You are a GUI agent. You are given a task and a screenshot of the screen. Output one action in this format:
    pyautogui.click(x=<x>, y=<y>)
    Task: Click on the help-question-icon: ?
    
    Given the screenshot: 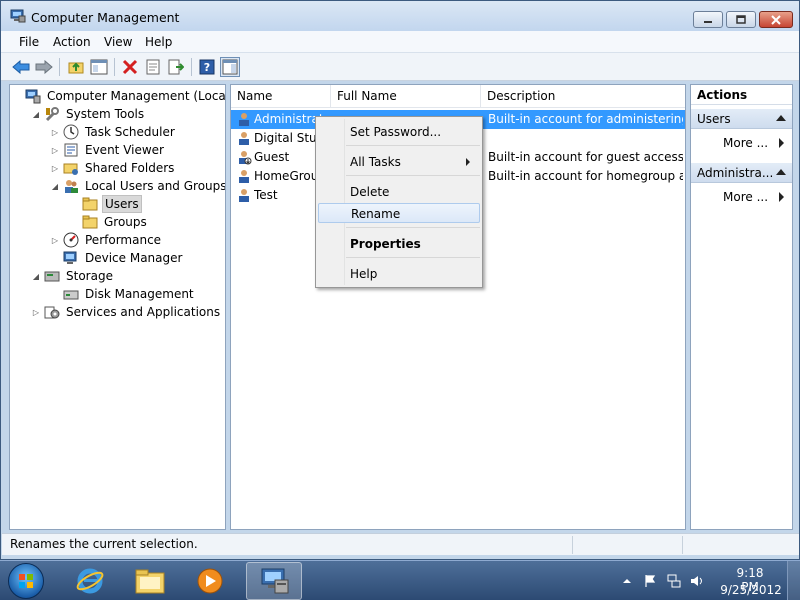 What is the action you would take?
    pyautogui.click(x=207, y=67)
    